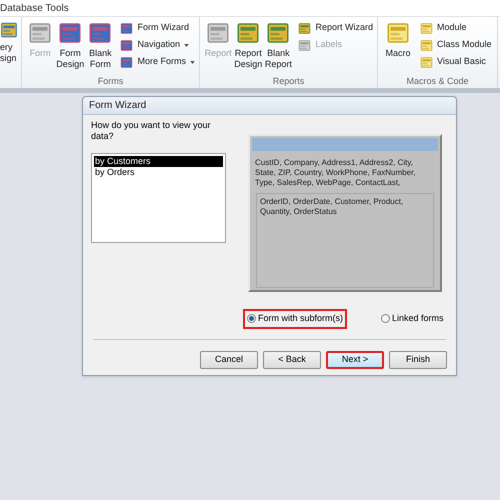 The width and height of the screenshot is (500, 500). I want to click on ribbon-button: Report Design, so click(248, 48).